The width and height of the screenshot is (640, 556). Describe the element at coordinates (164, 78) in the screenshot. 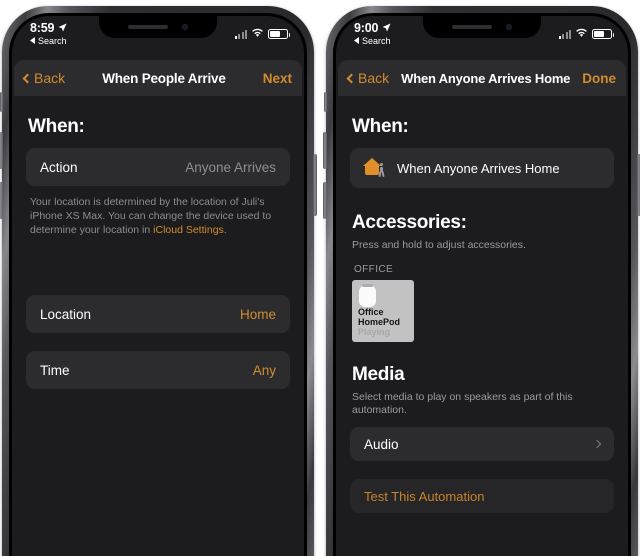

I see `page-title: When People Arrive` at that location.